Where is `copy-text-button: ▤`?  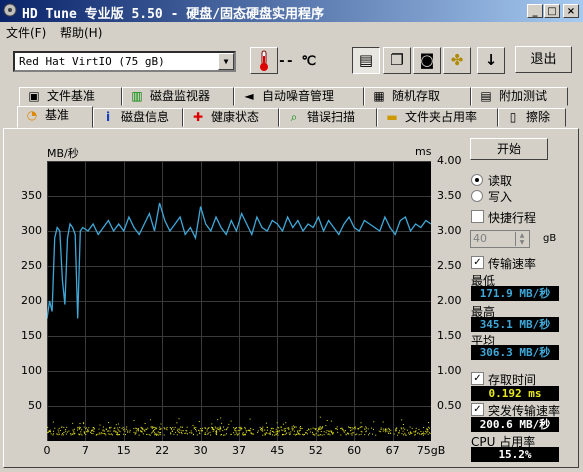
copy-text-button: ▤ is located at coordinates (366, 60).